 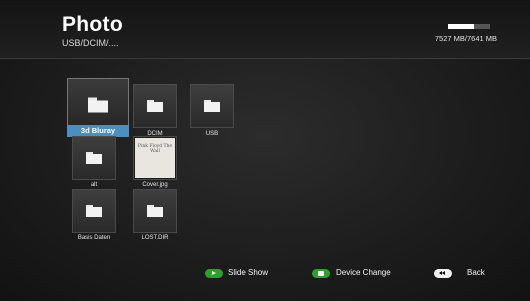 I want to click on folder-tile-3d-bluray, so click(x=98, y=105).